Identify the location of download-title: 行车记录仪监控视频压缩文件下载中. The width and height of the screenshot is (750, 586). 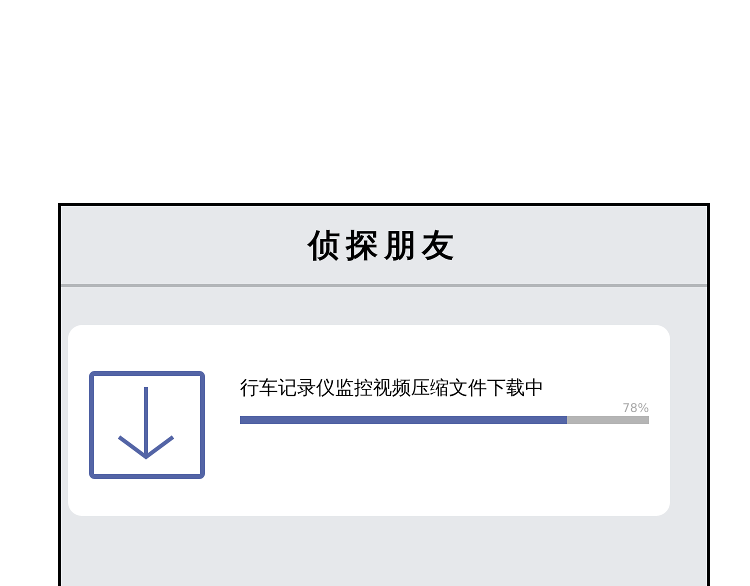
(392, 388).